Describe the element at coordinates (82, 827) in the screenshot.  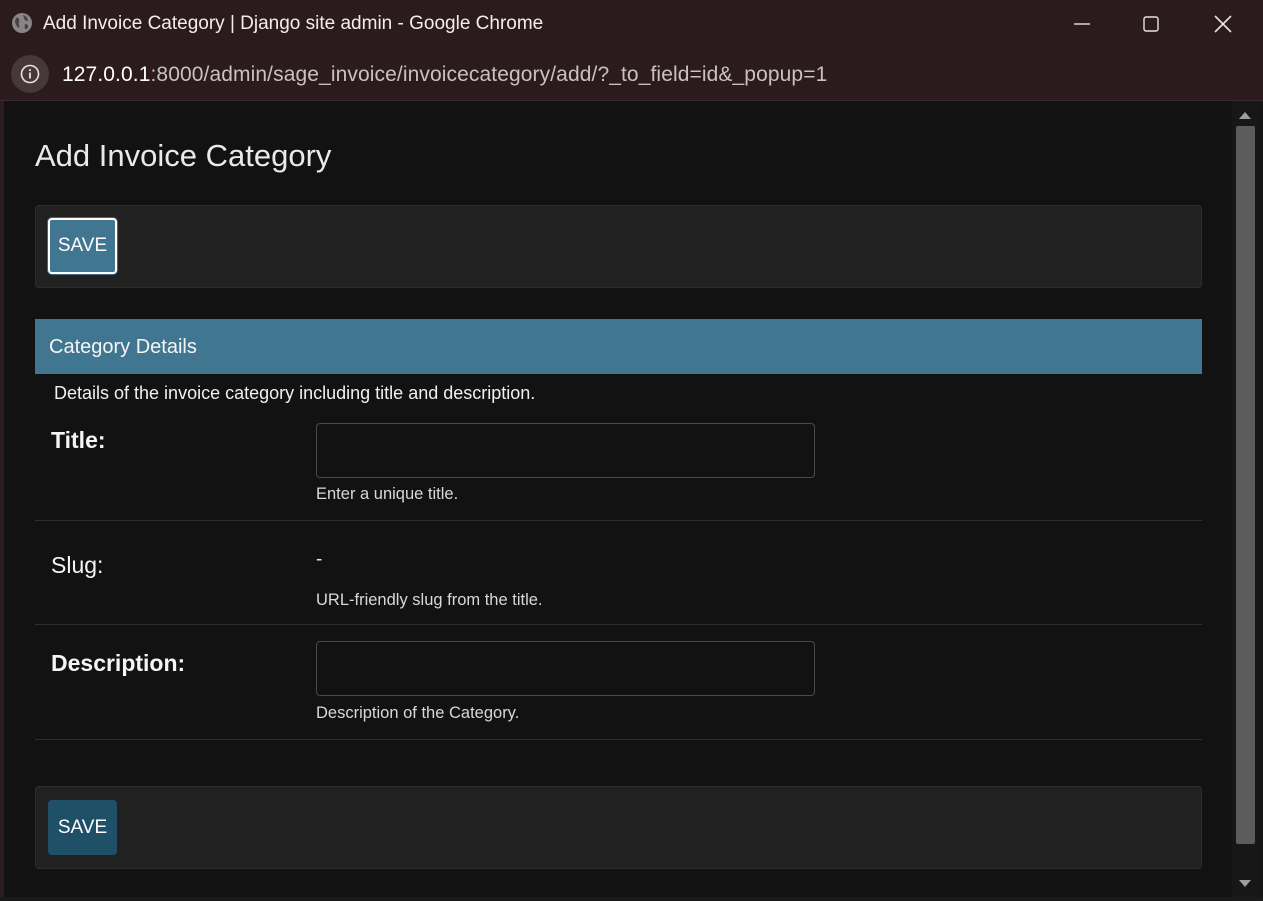
I see `save-button-bottom: SAVE` at that location.